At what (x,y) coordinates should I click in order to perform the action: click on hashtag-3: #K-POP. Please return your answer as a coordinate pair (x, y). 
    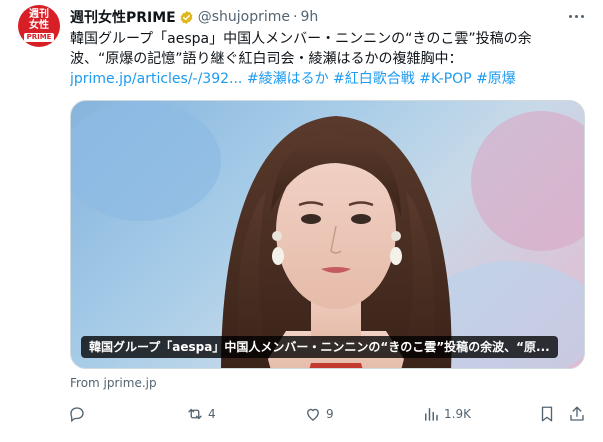
    Looking at the image, I should click on (445, 79).